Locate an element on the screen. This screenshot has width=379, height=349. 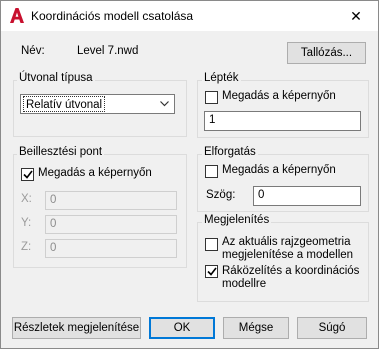
zoom-to-model-checkbox is located at coordinates (211, 271).